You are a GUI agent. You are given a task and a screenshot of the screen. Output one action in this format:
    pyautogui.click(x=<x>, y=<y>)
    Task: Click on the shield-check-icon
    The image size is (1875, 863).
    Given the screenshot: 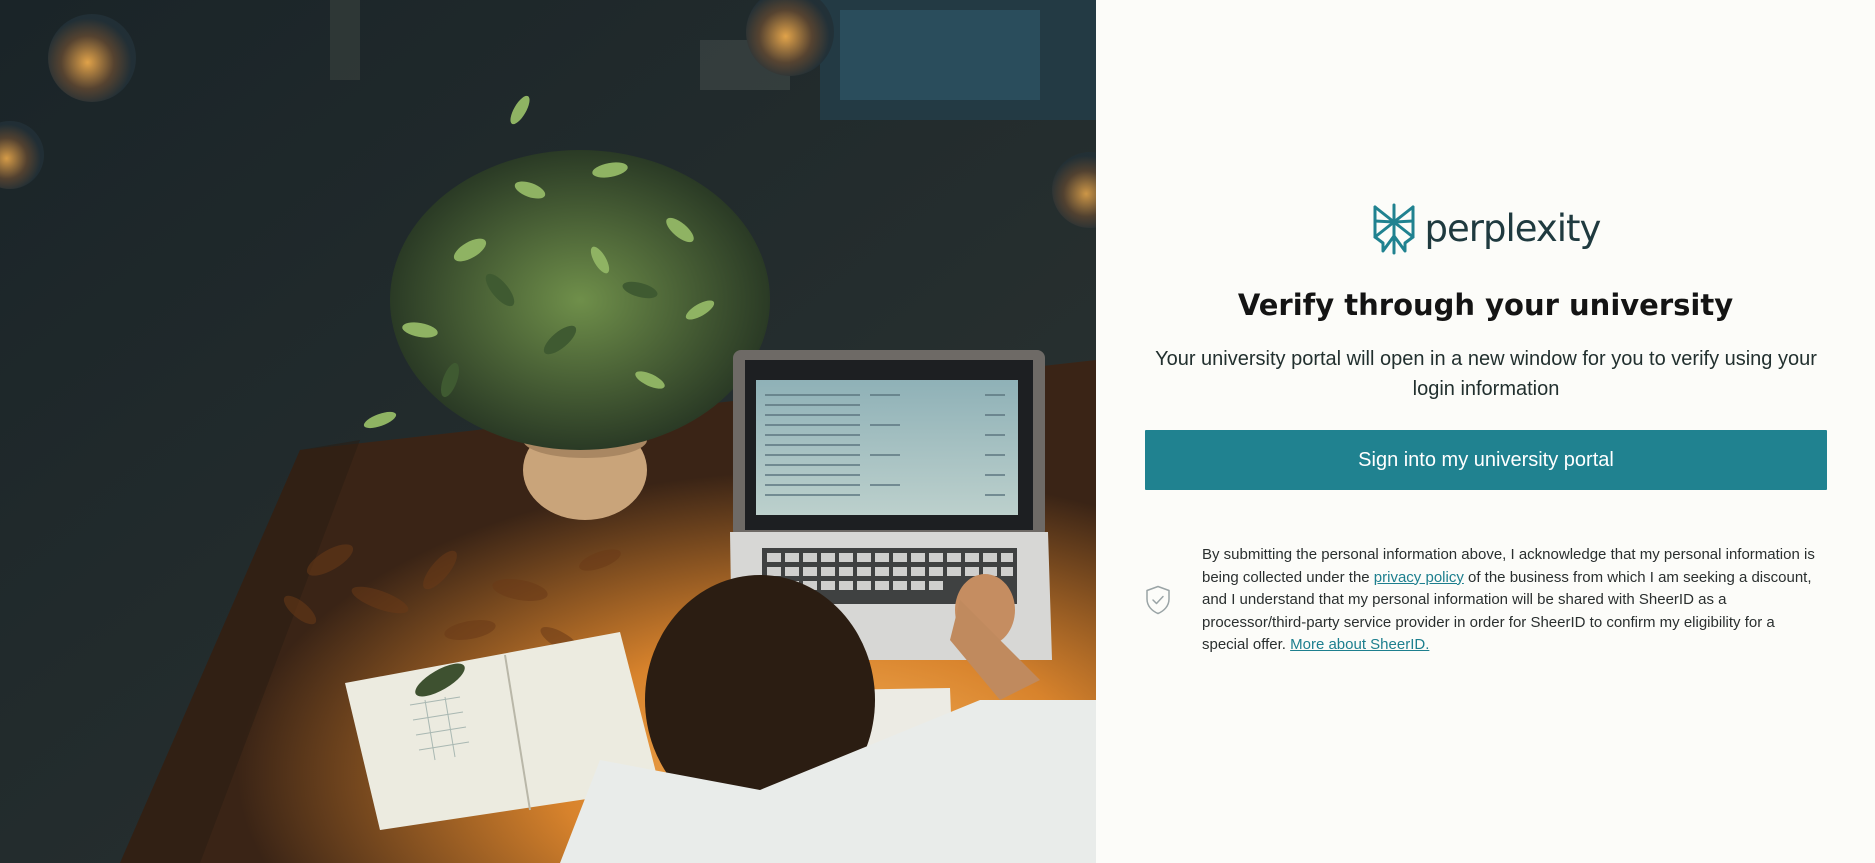 What is the action you would take?
    pyautogui.click(x=1173, y=600)
    